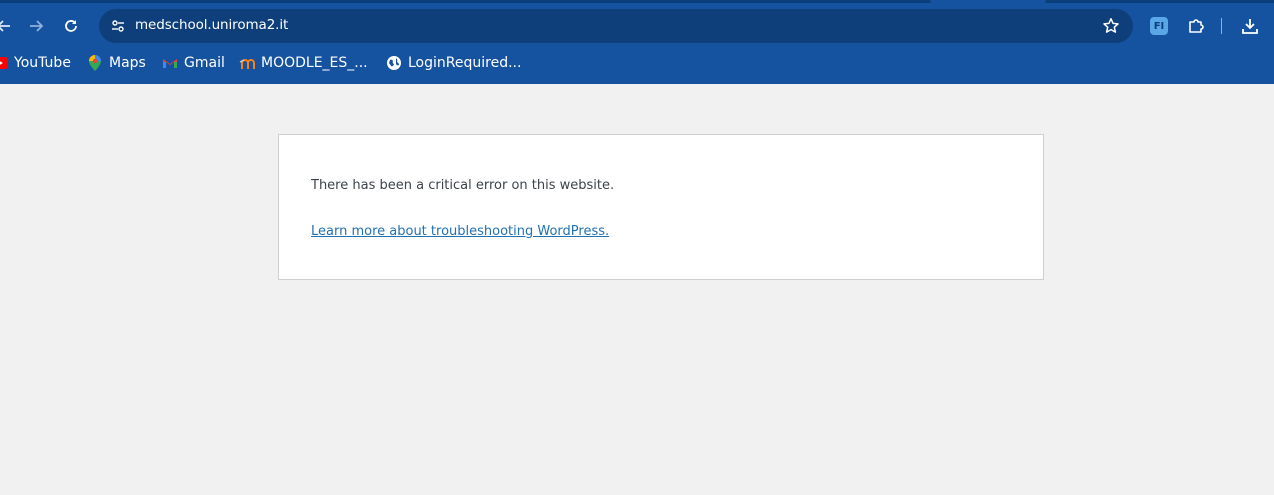 Image resolution: width=1274 pixels, height=495 pixels. Describe the element at coordinates (637, 1) in the screenshot. I see `tab-strip` at that location.